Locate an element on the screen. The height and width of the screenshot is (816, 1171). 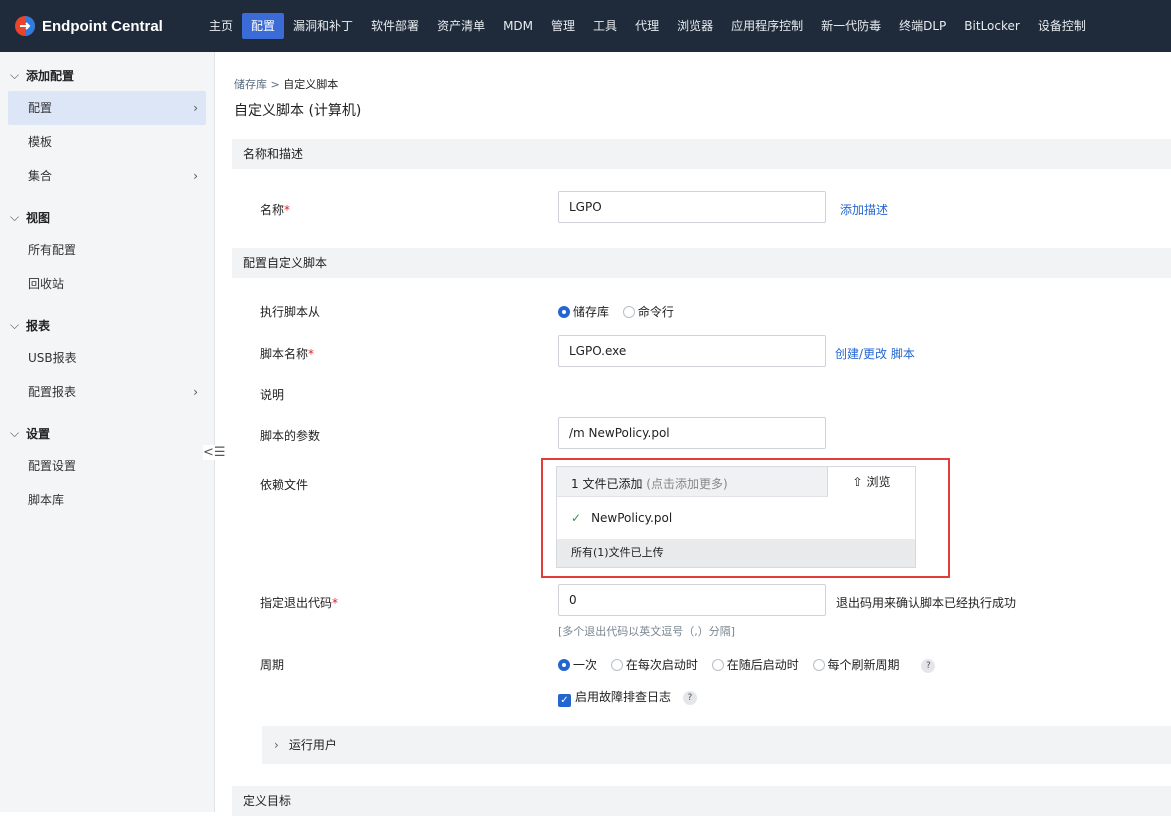
exec-from-repository-option: 储存库 is located at coordinates (583, 312).